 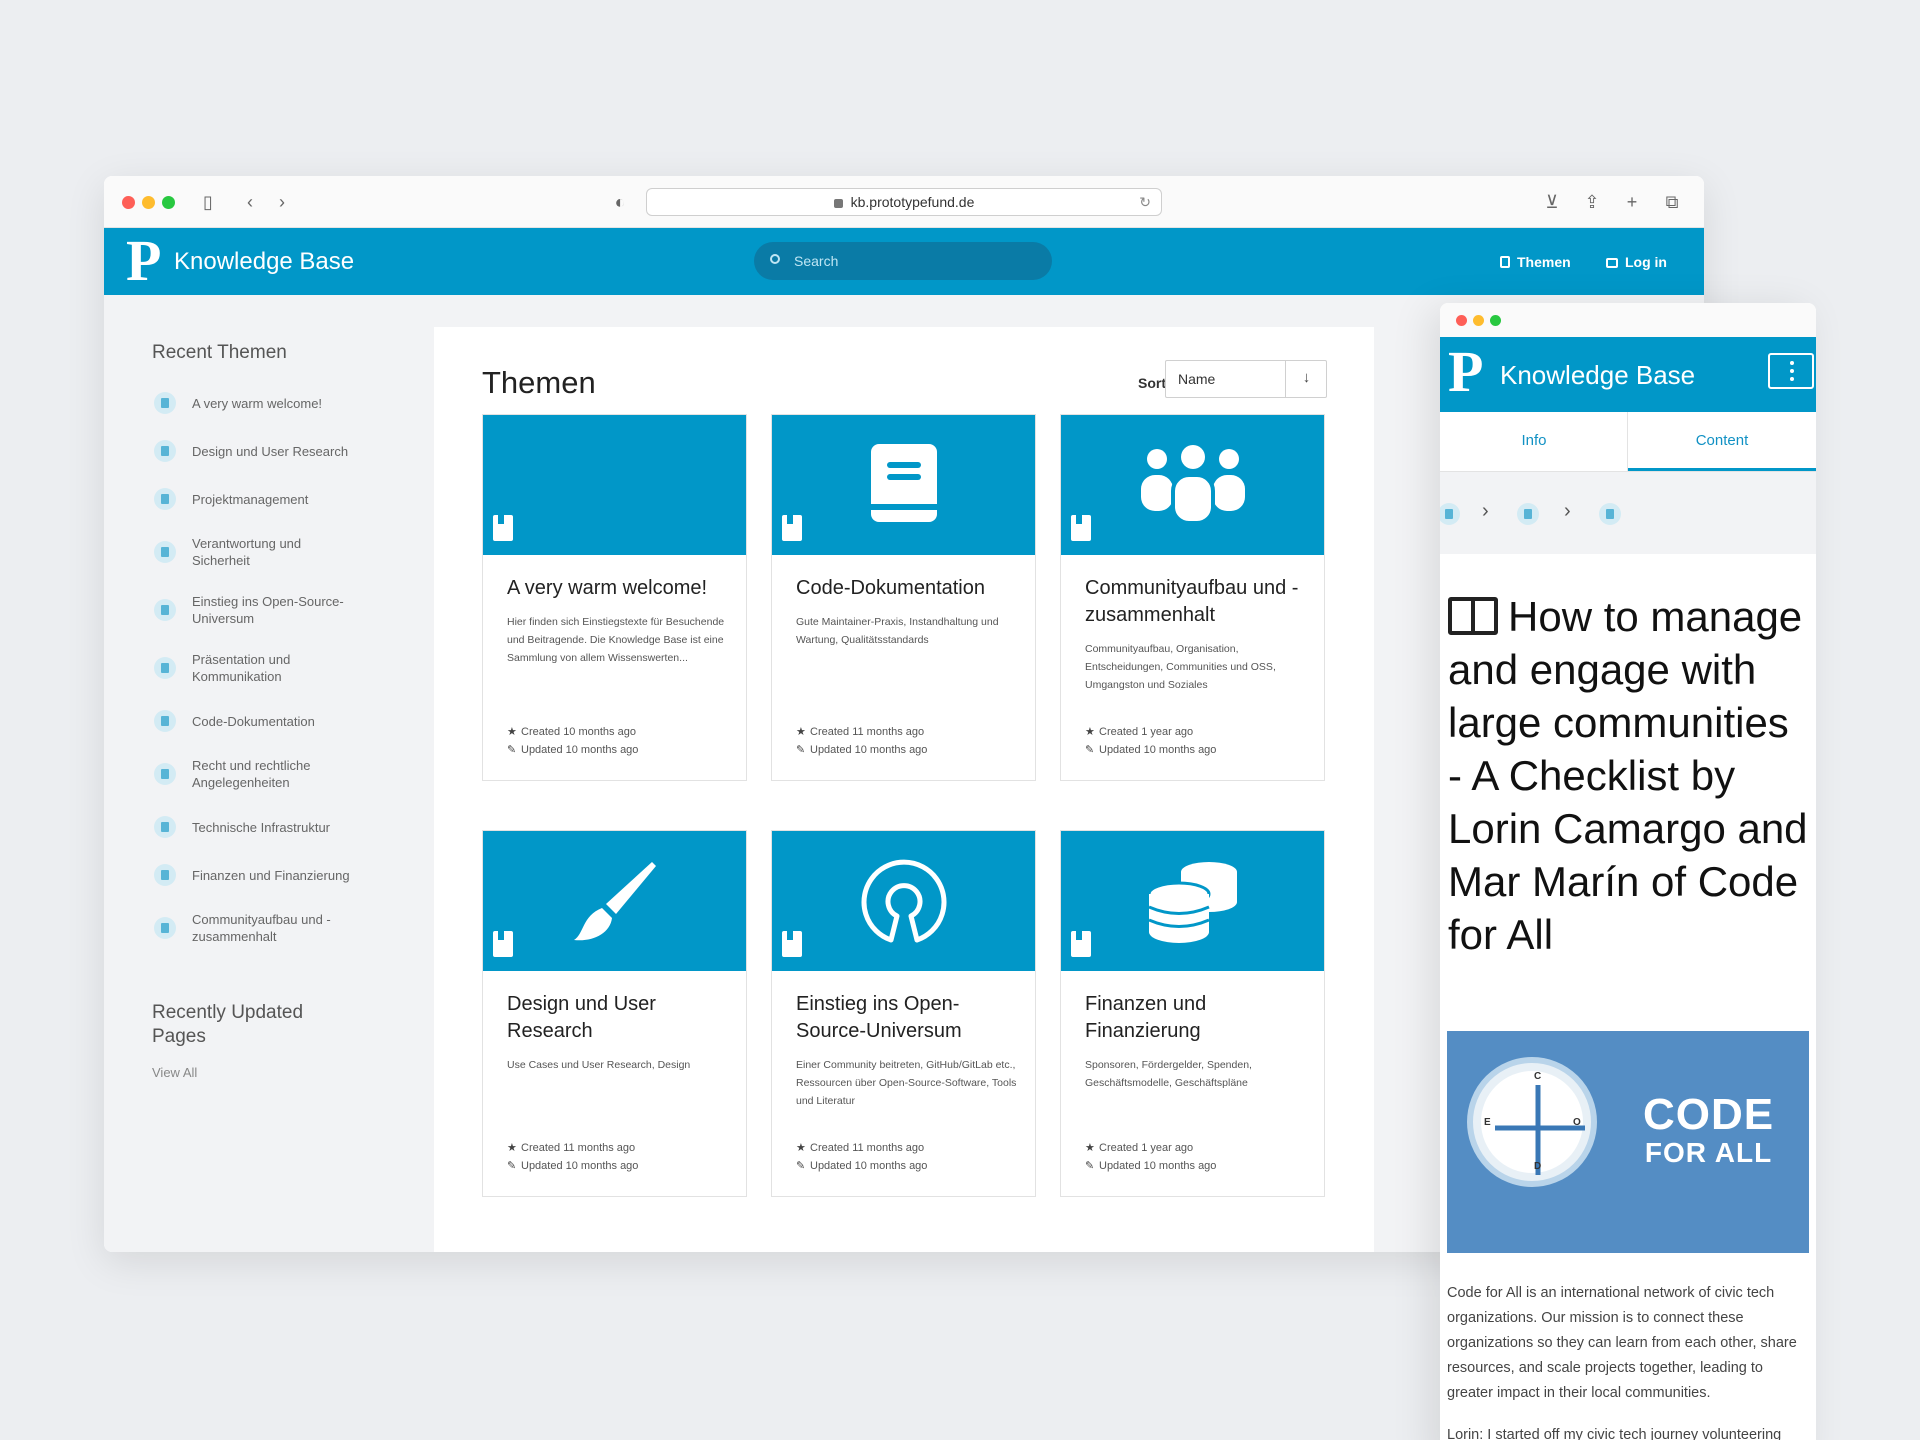 I want to click on sidebar-toggle-icon: ▯, so click(x=208, y=202).